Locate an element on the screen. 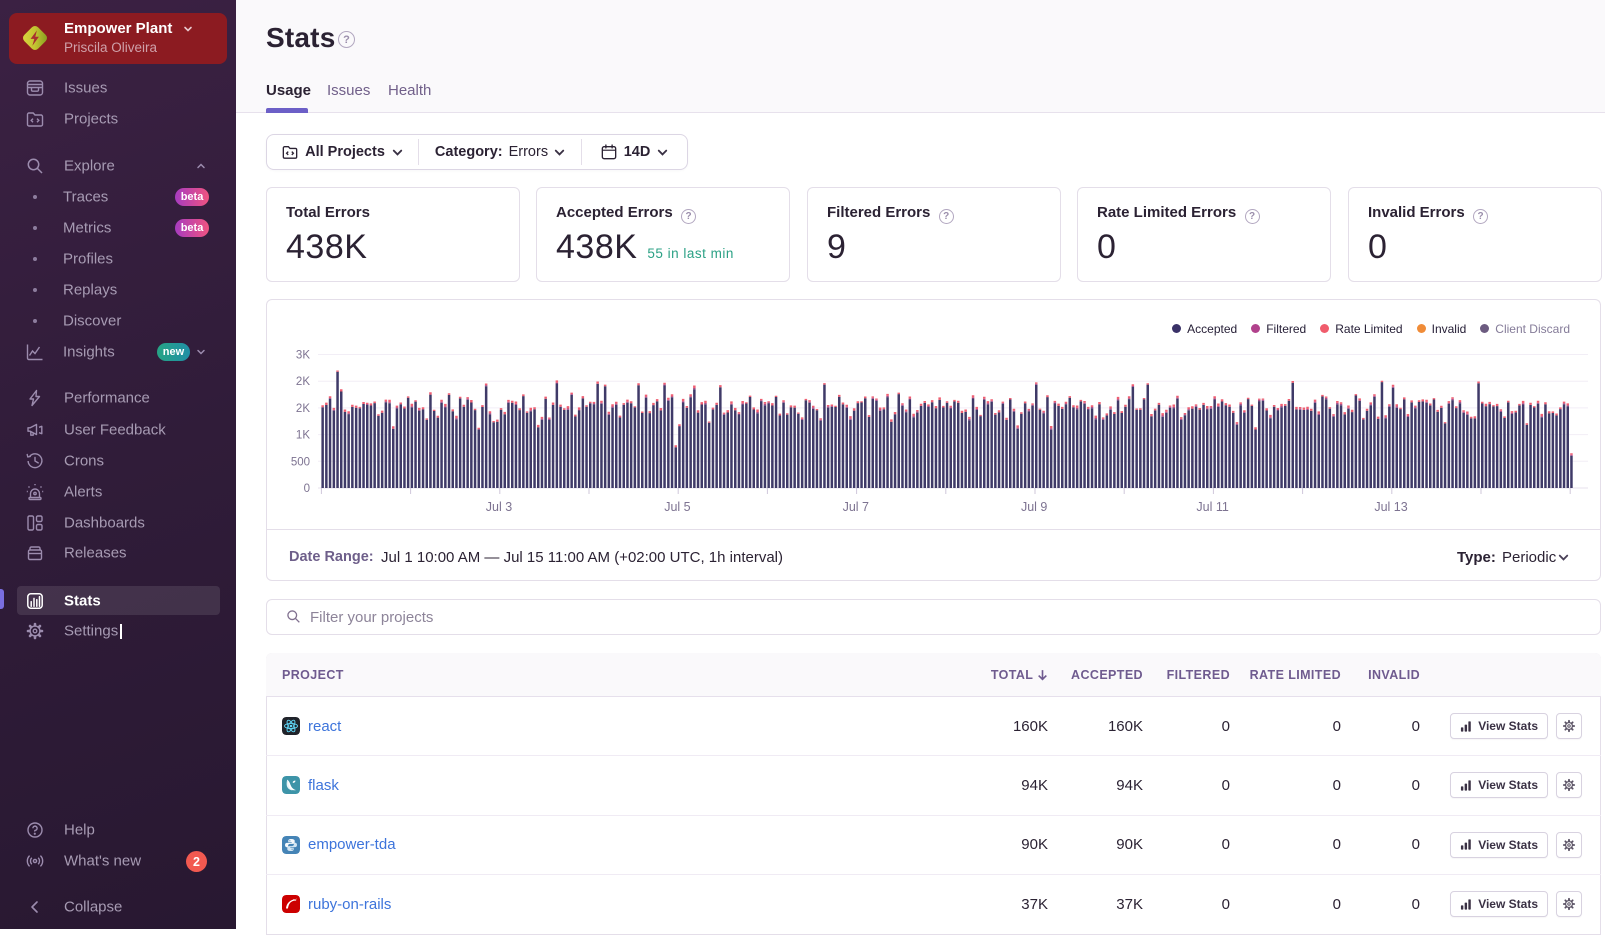 This screenshot has height=935, width=1620. svg-text: Jul 11 is located at coordinates (1212, 507).